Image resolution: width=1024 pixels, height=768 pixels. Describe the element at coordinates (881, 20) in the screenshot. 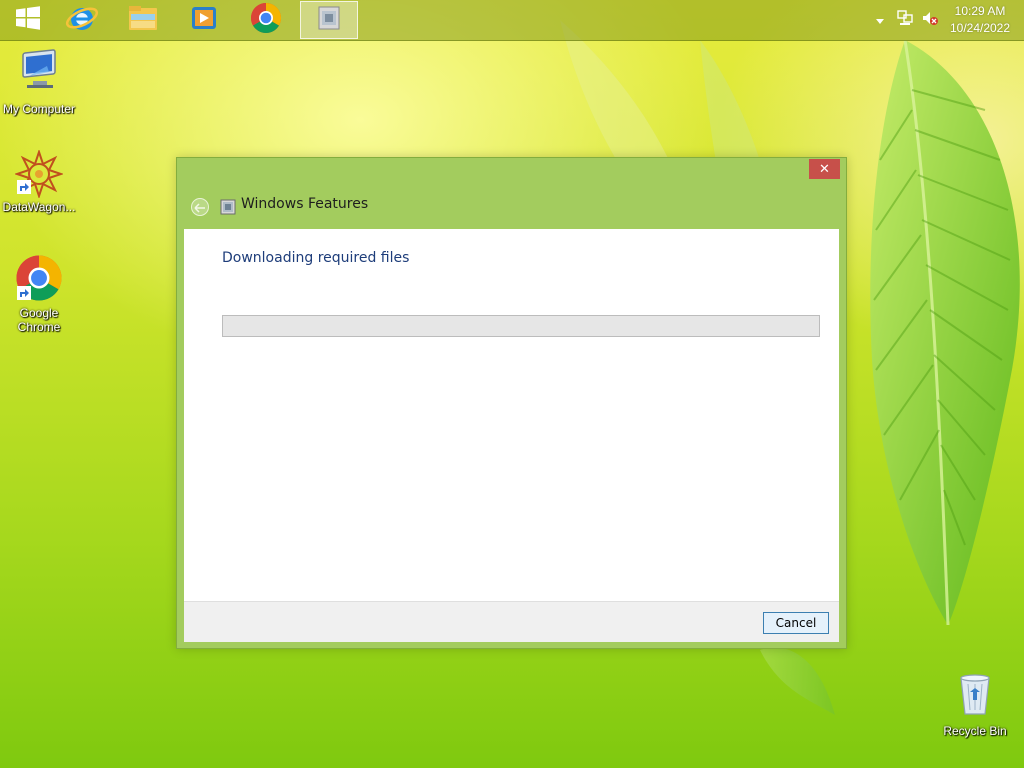

I see `chevron-up-icon` at that location.